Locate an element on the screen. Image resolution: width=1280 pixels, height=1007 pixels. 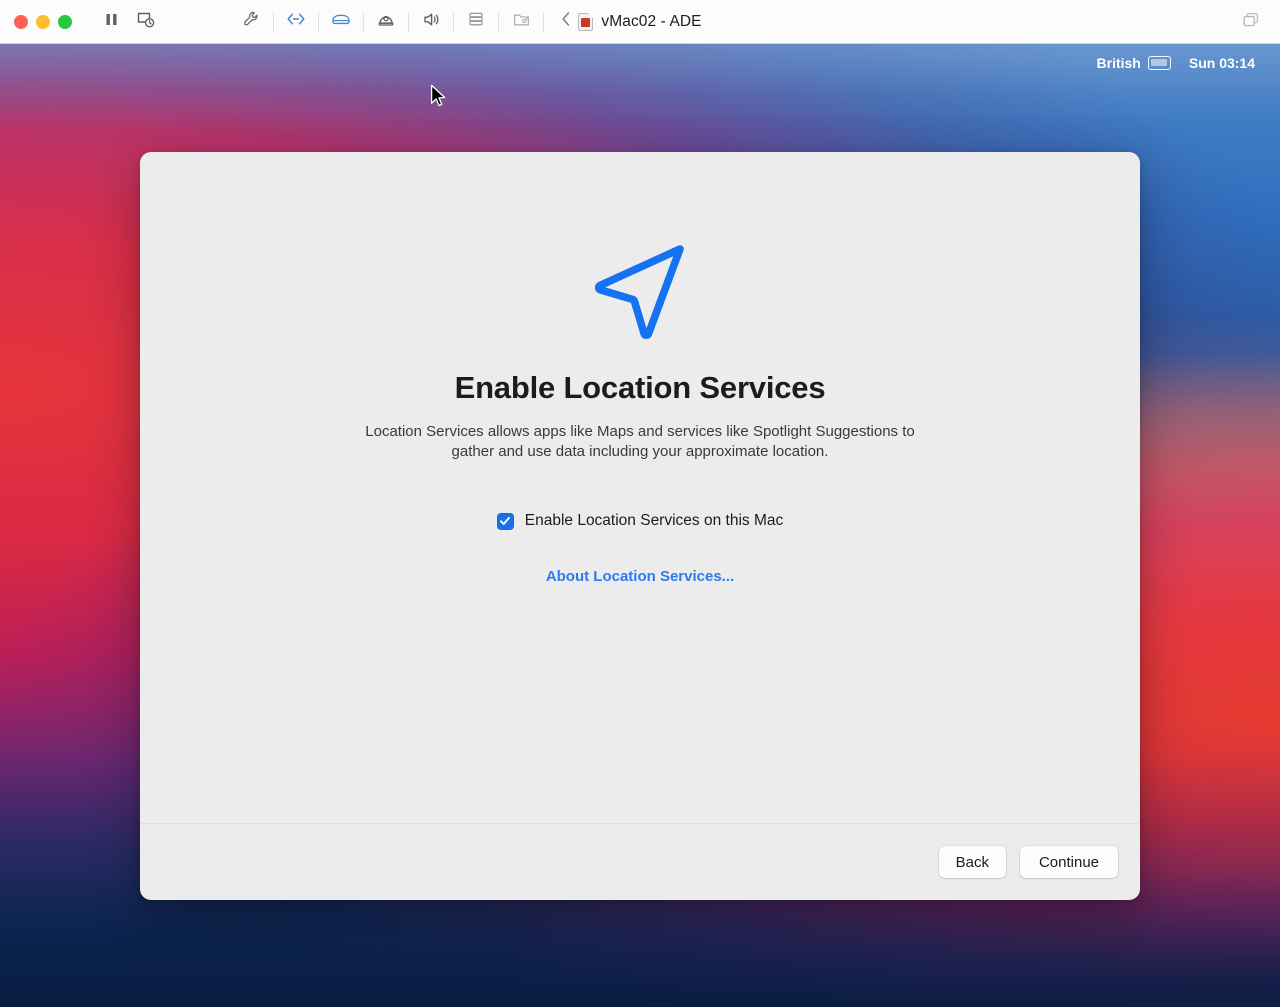
storage-icon is located at coordinates (476, 21).